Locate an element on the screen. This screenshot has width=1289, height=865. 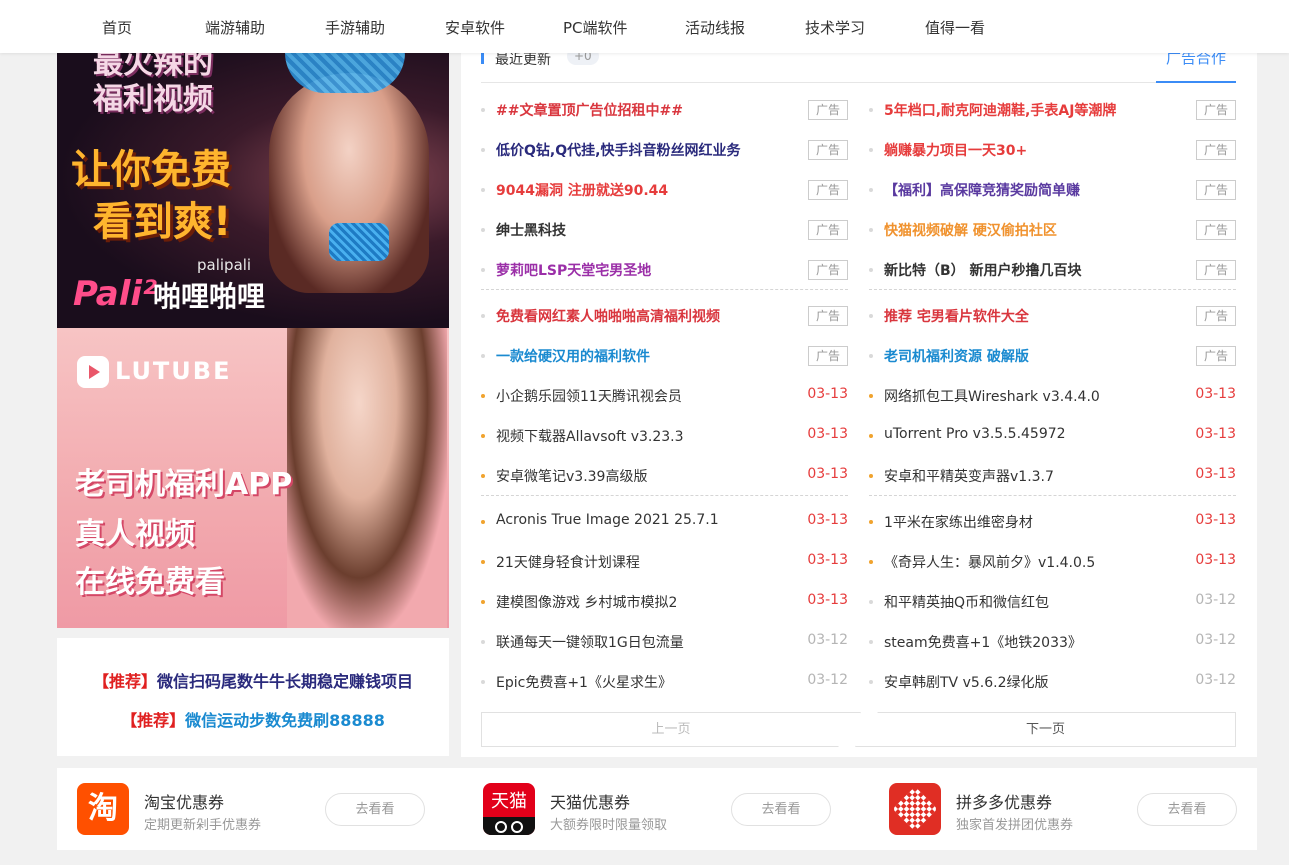
post-list-item: steam免费喜+1《地铁2033》 03-12 is located at coordinates (1052, 642).